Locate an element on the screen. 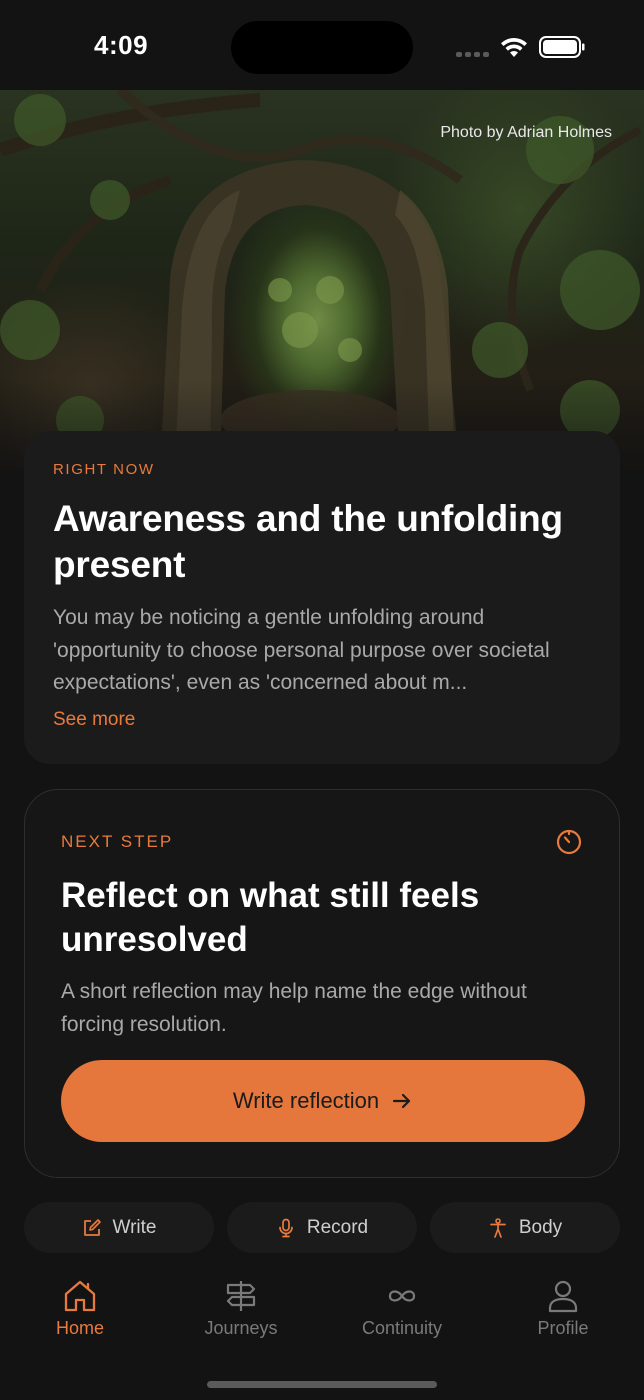 The height and width of the screenshot is (1400, 644). write-reflection-button: Write reflection is located at coordinates (323, 1101).